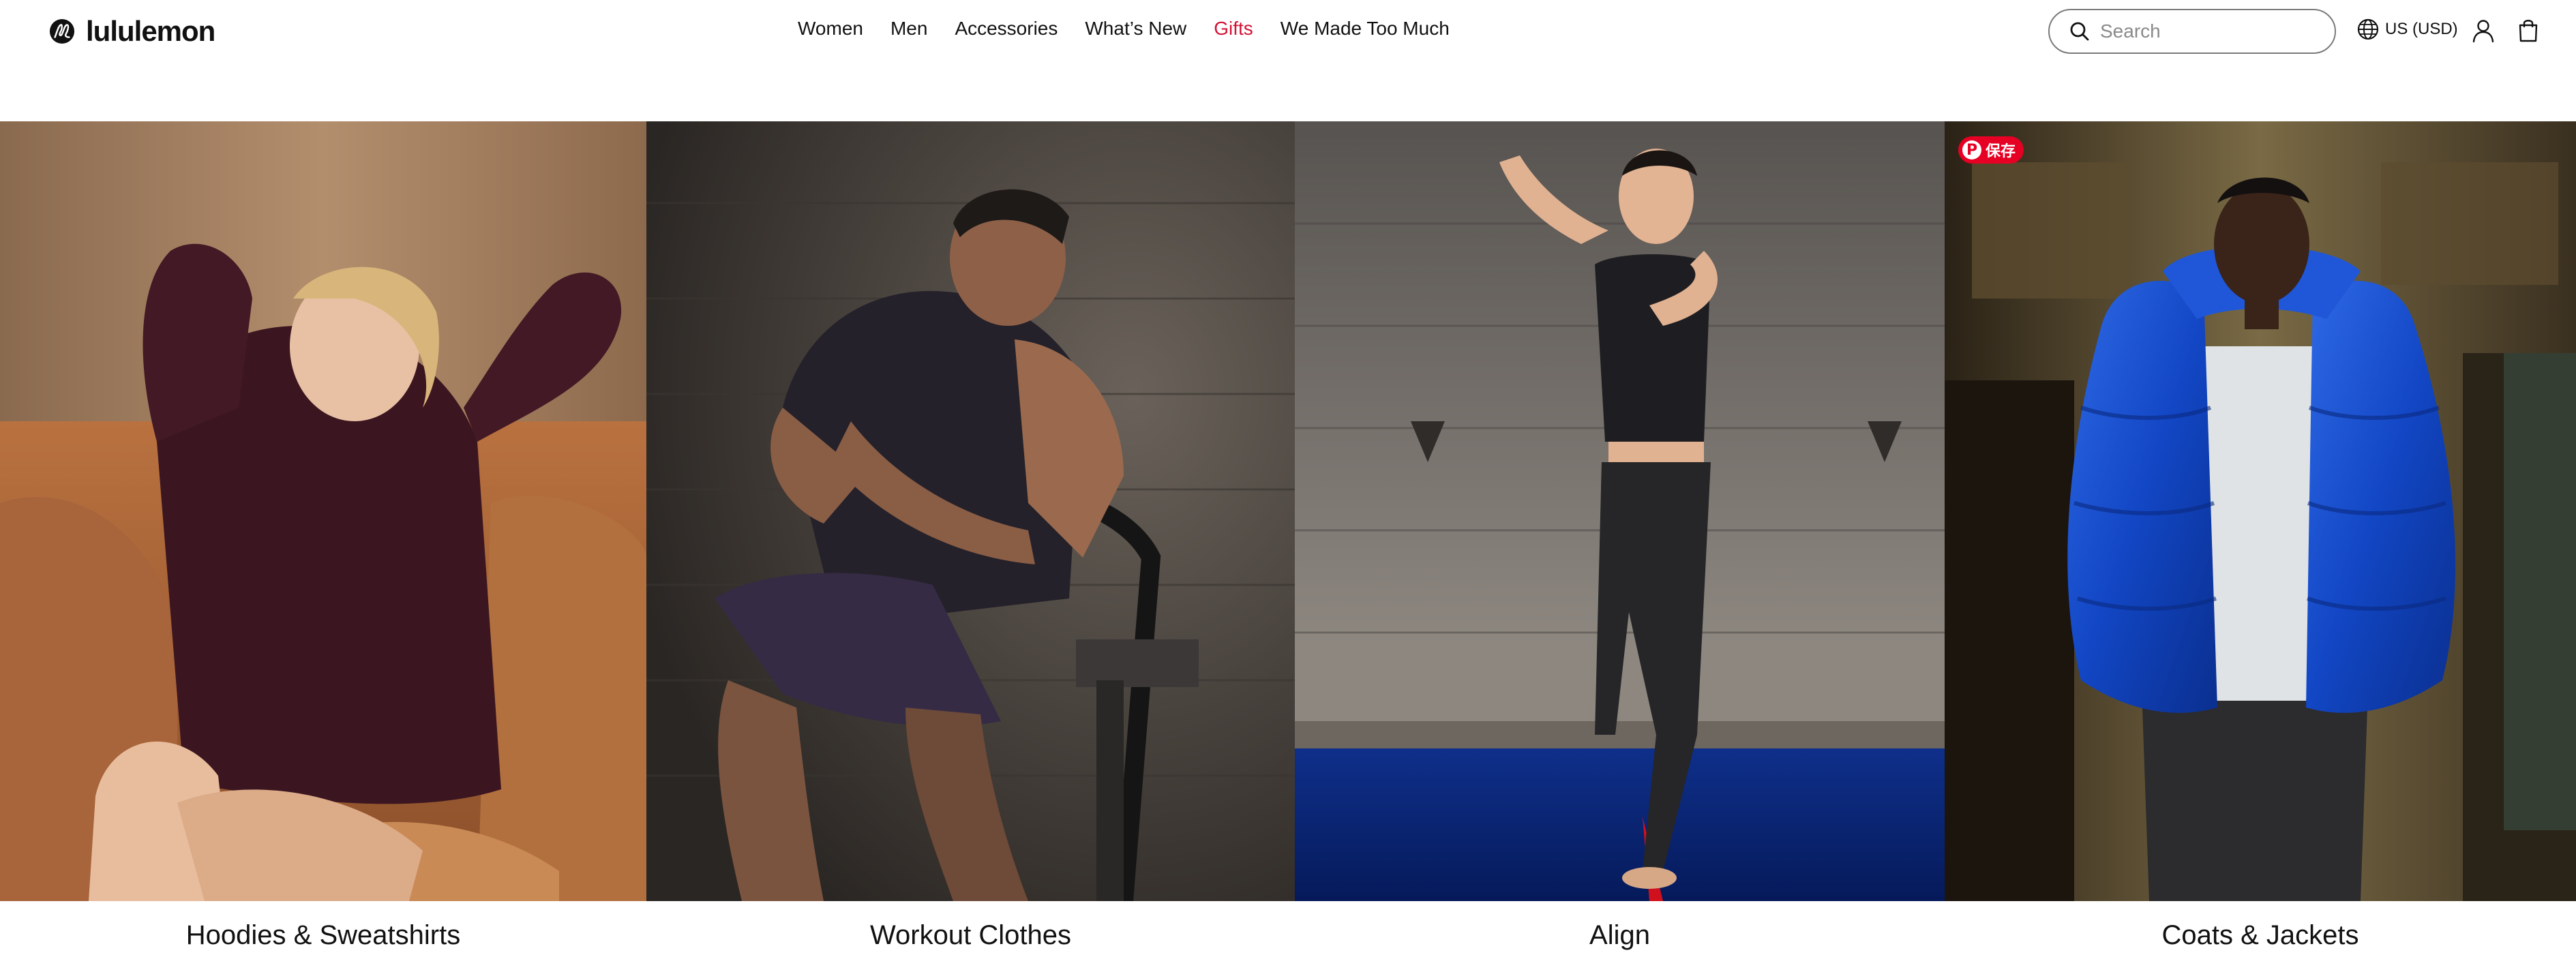 The image size is (2576, 972). Describe the element at coordinates (323, 935) in the screenshot. I see `category-label: Hoodies & Sweatshirts` at that location.